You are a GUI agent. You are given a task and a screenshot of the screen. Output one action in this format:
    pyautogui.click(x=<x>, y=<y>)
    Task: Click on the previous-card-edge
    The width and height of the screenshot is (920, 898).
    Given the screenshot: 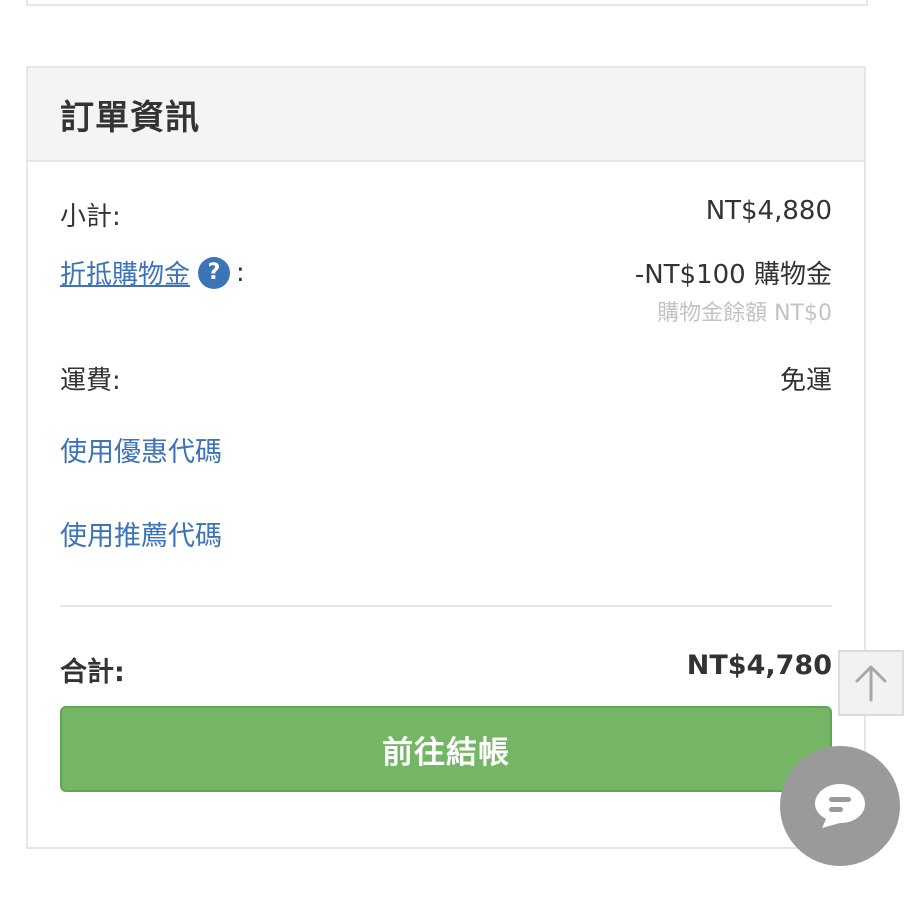 What is the action you would take?
    pyautogui.click(x=447, y=3)
    